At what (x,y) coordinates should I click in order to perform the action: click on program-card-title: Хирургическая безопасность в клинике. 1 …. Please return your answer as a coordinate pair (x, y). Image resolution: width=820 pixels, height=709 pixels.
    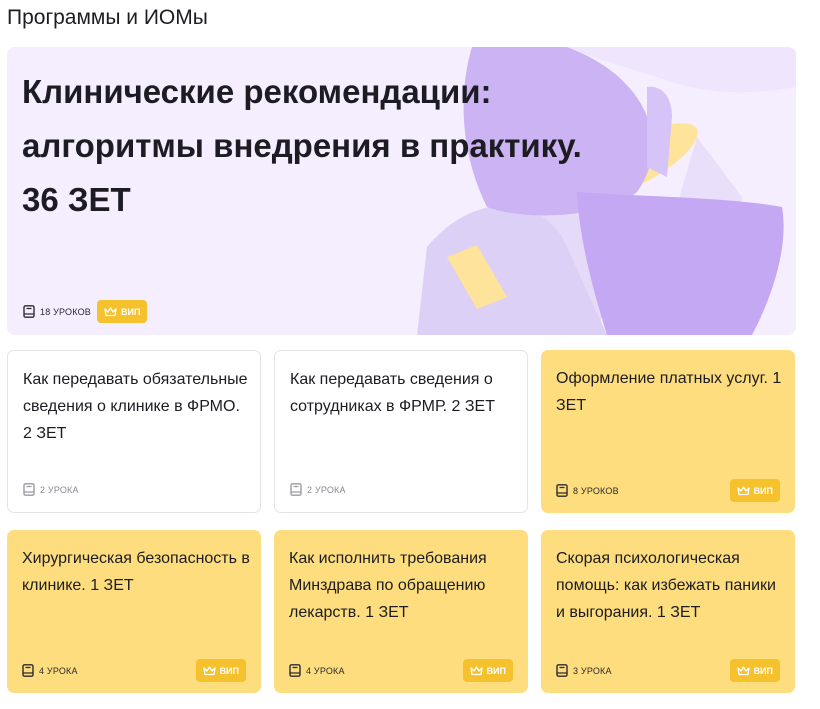
    Looking at the image, I should click on (136, 572).